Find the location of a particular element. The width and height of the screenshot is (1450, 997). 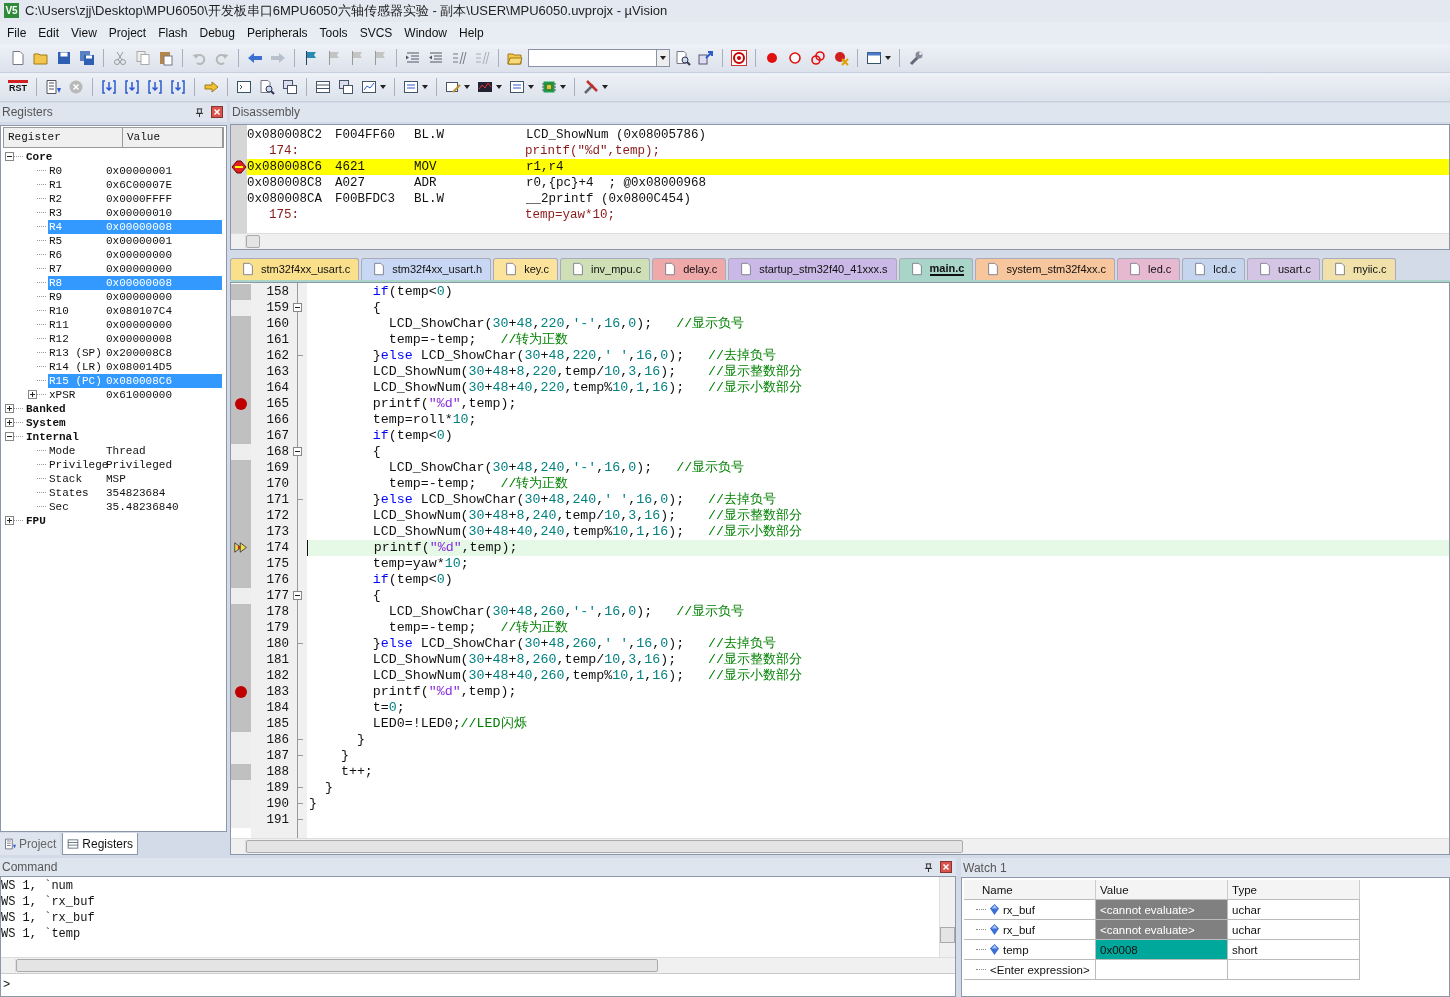

file-tab: inv_mpu.c is located at coordinates (605, 268).